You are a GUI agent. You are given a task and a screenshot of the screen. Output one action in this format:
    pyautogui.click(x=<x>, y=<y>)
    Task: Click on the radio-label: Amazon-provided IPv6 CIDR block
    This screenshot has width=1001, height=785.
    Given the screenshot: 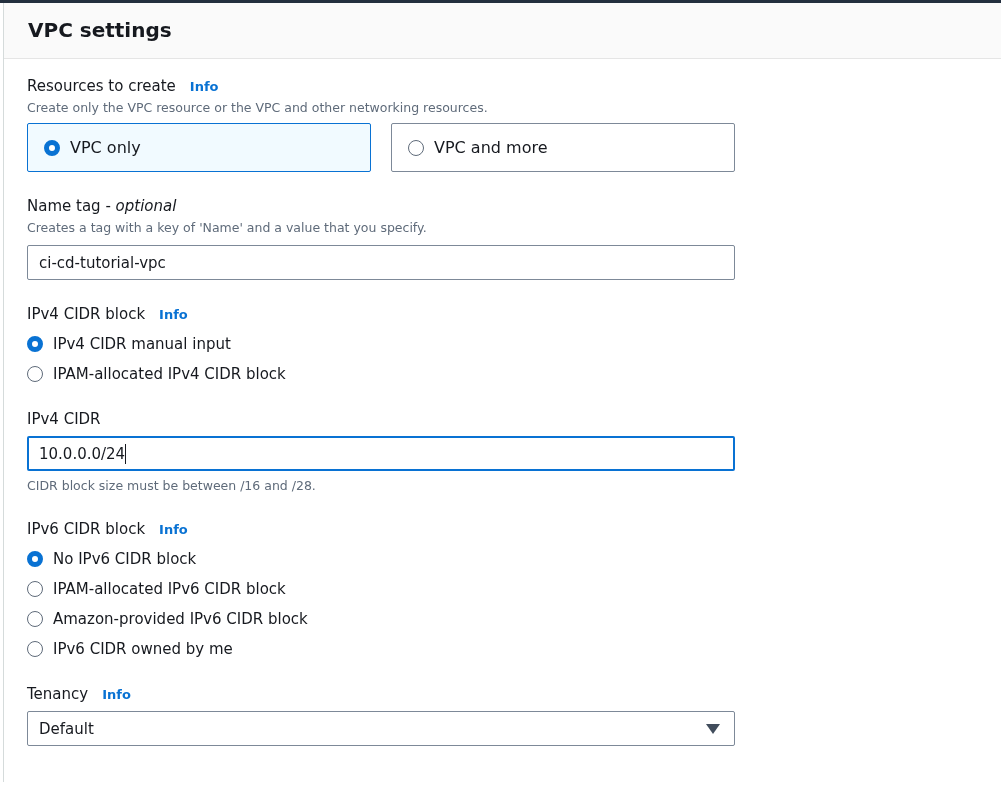 What is the action you would take?
    pyautogui.click(x=180, y=619)
    